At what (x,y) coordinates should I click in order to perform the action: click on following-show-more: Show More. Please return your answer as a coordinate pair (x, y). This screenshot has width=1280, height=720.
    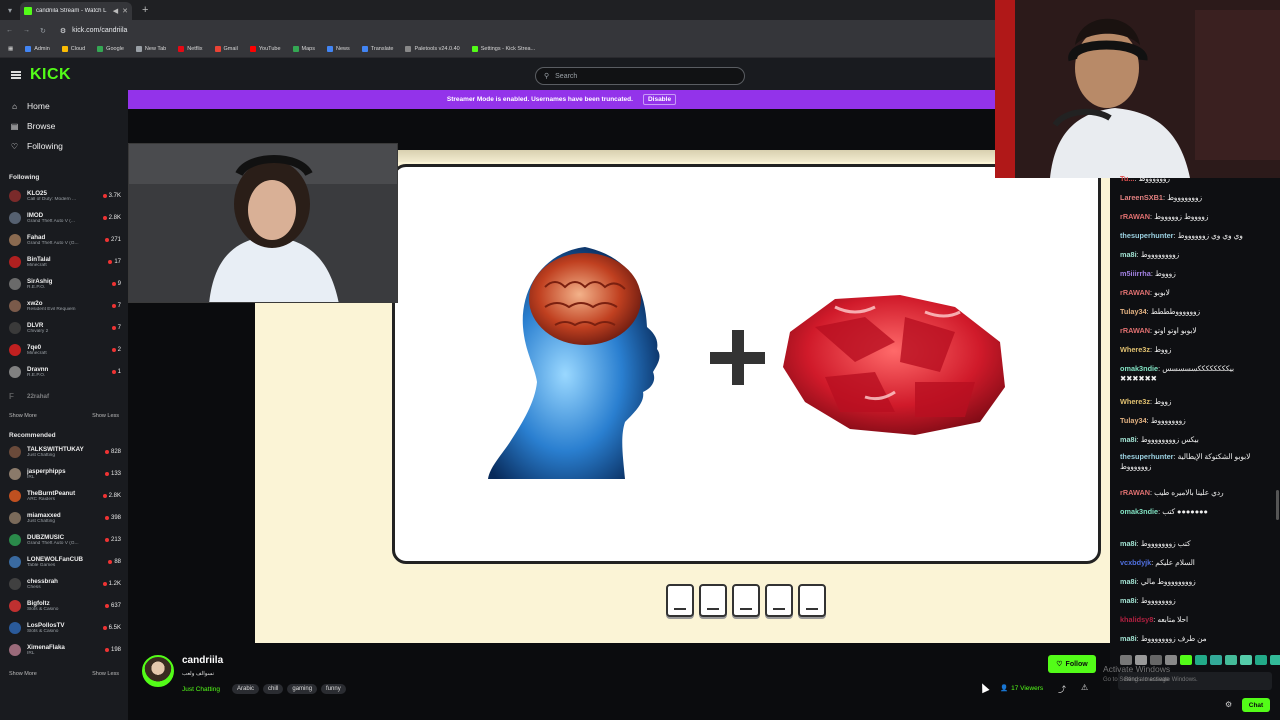
    Looking at the image, I should click on (23, 416).